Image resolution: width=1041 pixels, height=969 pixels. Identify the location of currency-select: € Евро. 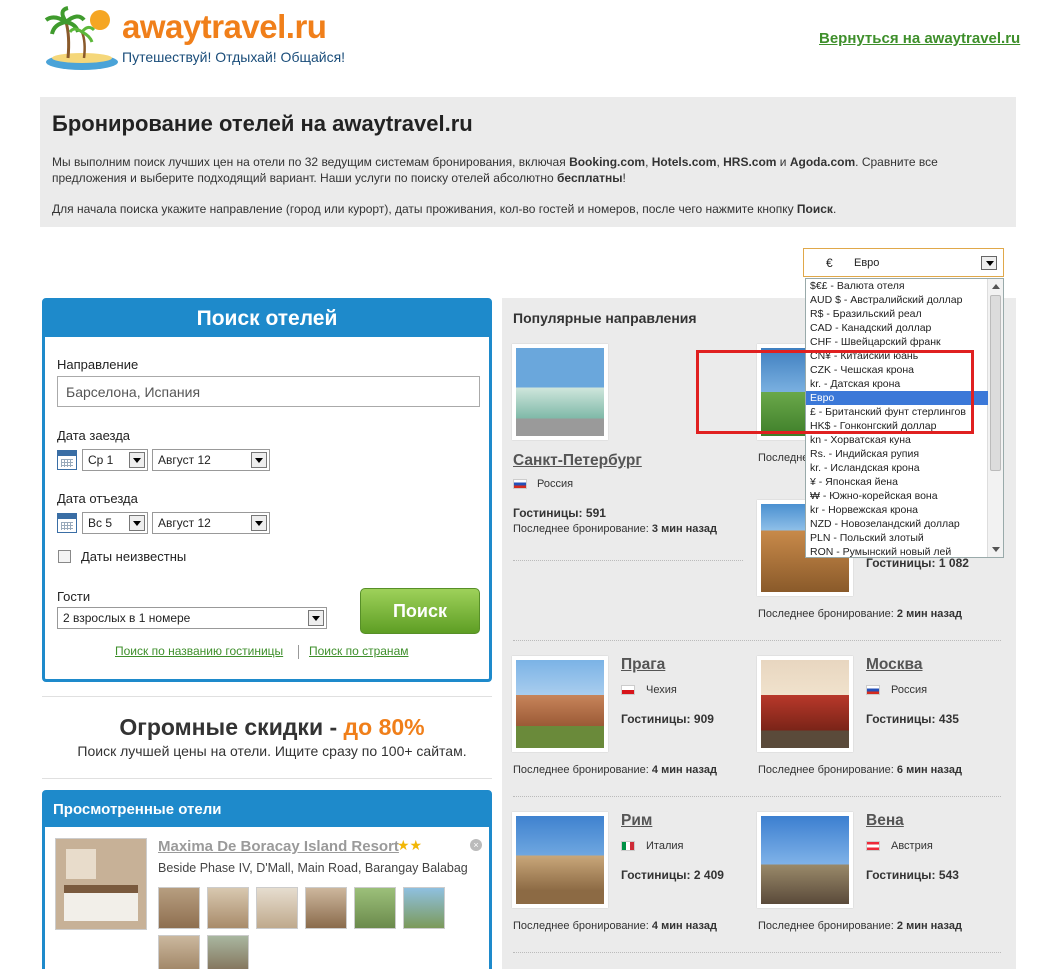
(903, 262).